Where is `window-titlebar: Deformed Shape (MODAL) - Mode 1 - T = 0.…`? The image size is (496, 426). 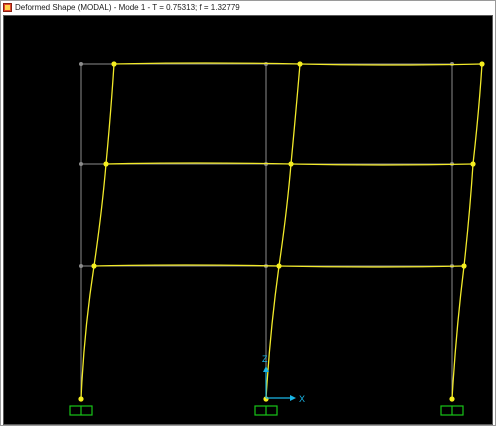 window-titlebar: Deformed Shape (MODAL) - Mode 1 - T = 0.… is located at coordinates (248, 7).